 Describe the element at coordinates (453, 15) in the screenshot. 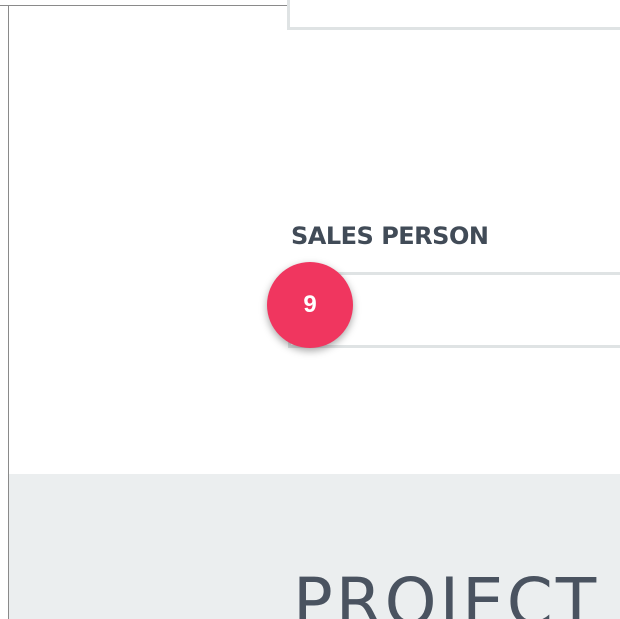

I see `previous-field-input` at that location.